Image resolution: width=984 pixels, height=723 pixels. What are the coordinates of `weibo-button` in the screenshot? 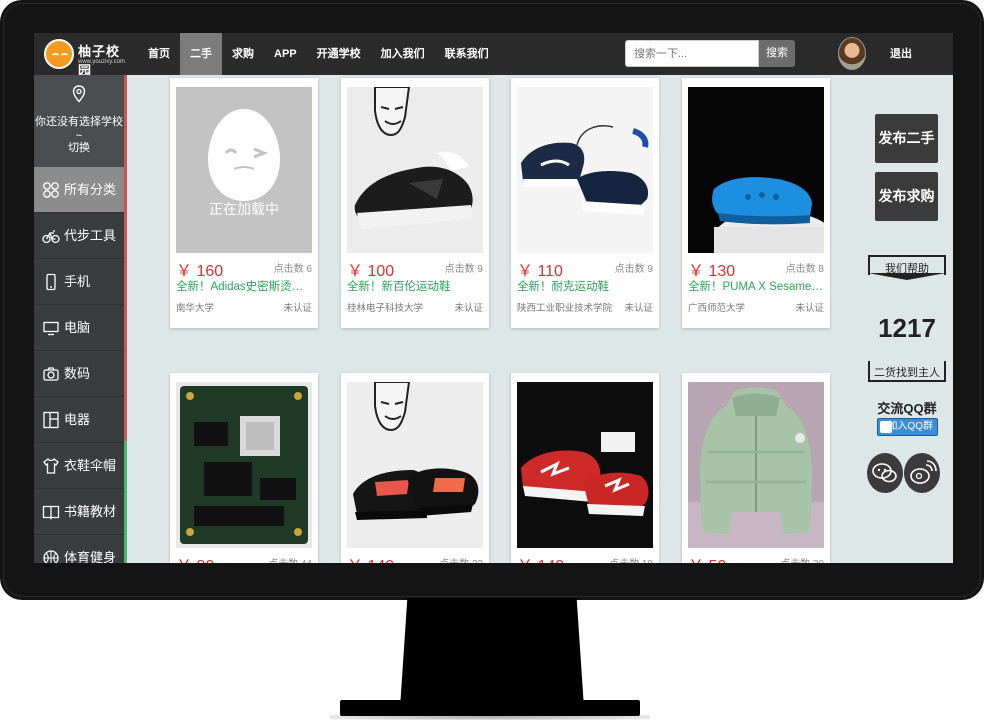 It's located at (922, 473).